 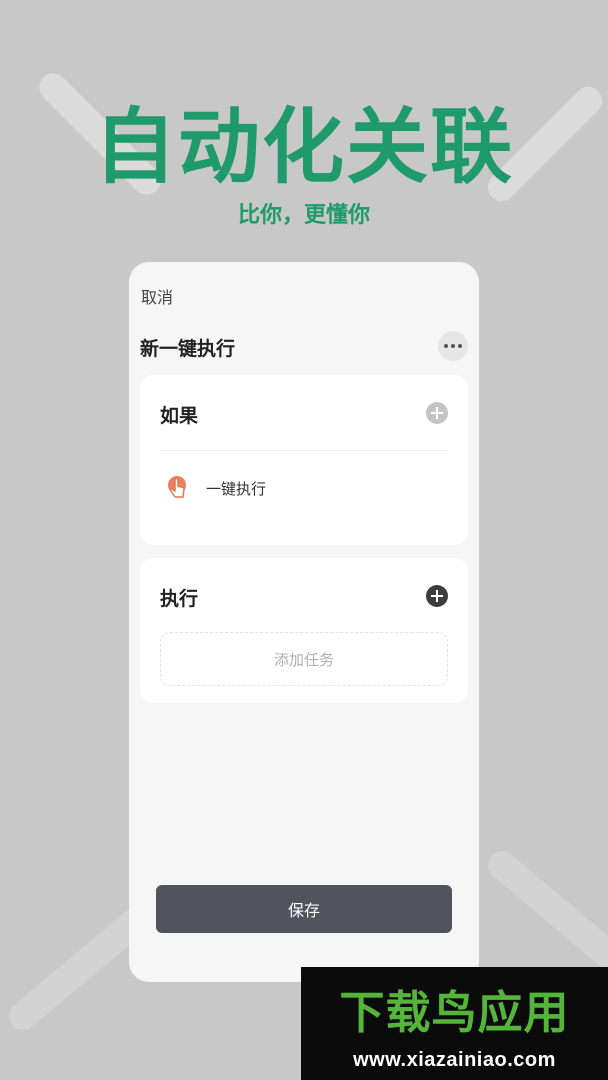 What do you see at coordinates (304, 460) in the screenshot?
I see `if-condition-card: 如果 一键执行` at bounding box center [304, 460].